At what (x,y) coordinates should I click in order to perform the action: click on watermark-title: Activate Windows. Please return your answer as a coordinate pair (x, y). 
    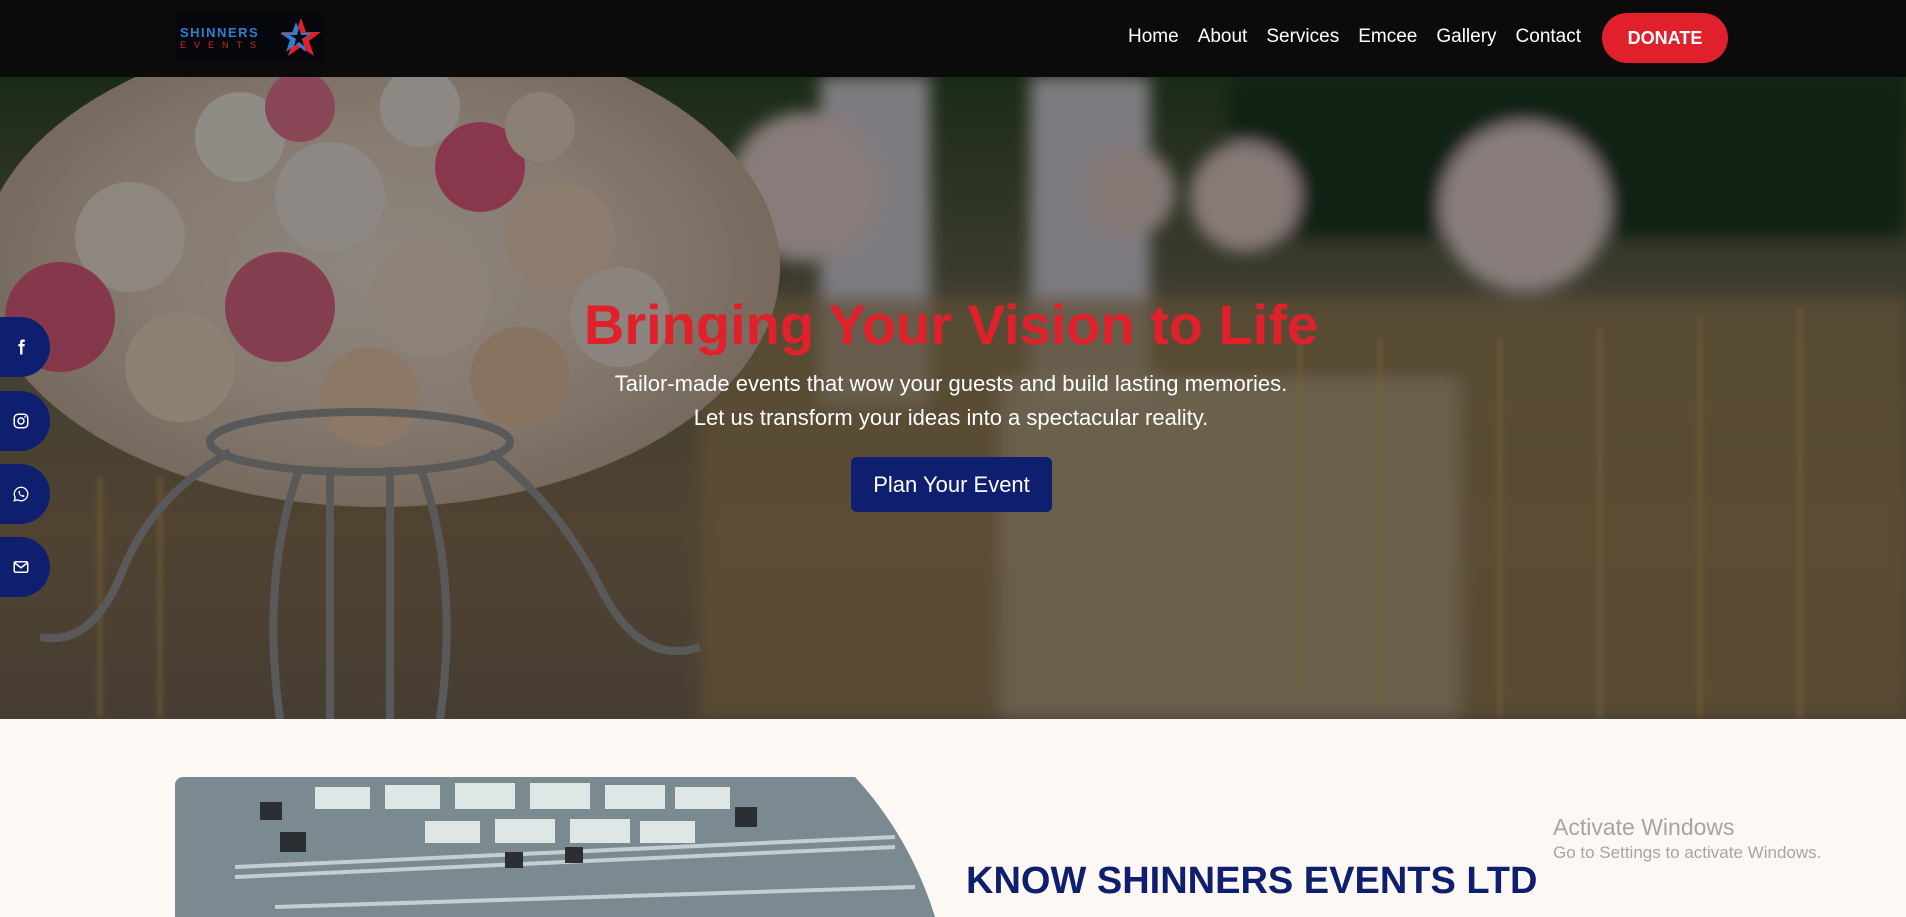
    Looking at the image, I should click on (1644, 827).